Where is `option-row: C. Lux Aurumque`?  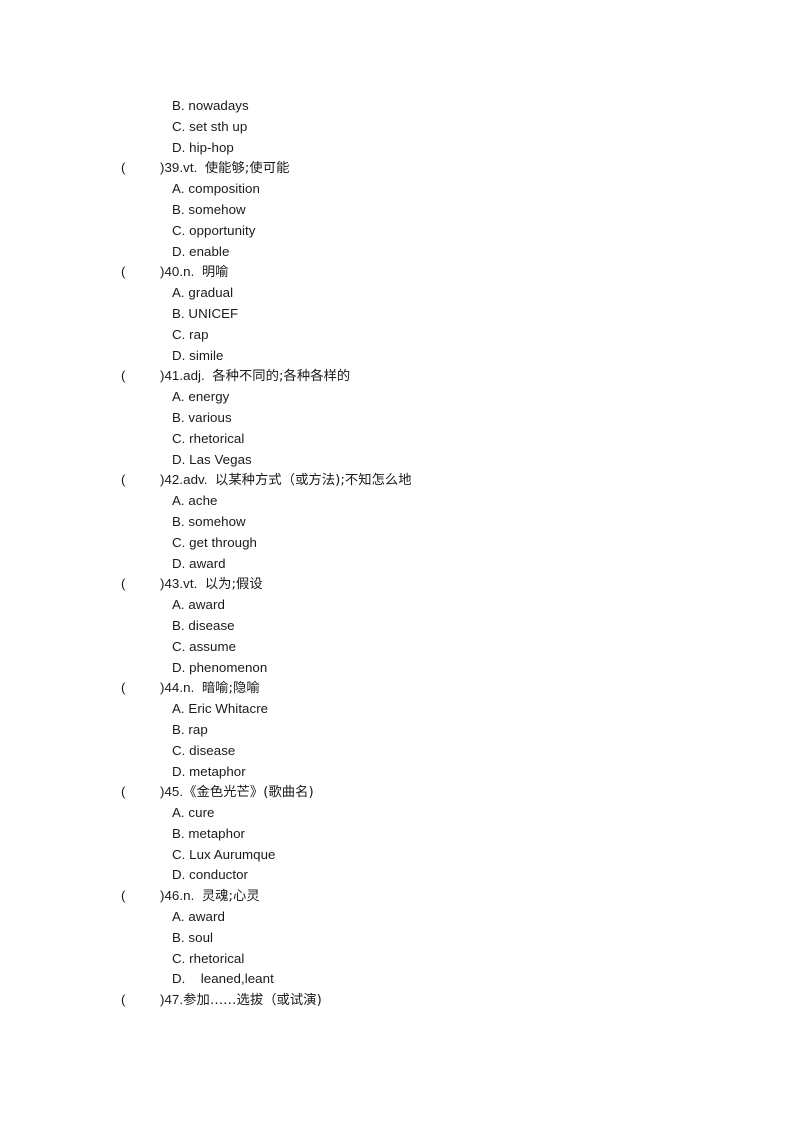
option-row: C. Lux Aurumque is located at coordinates (421, 855).